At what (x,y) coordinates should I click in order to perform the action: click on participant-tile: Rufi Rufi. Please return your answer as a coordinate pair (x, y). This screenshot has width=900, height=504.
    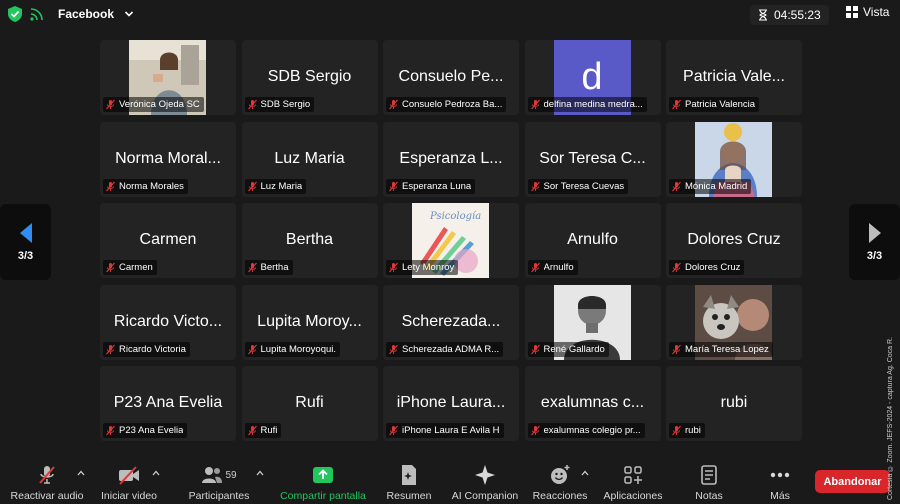
    Looking at the image, I should click on (309, 403).